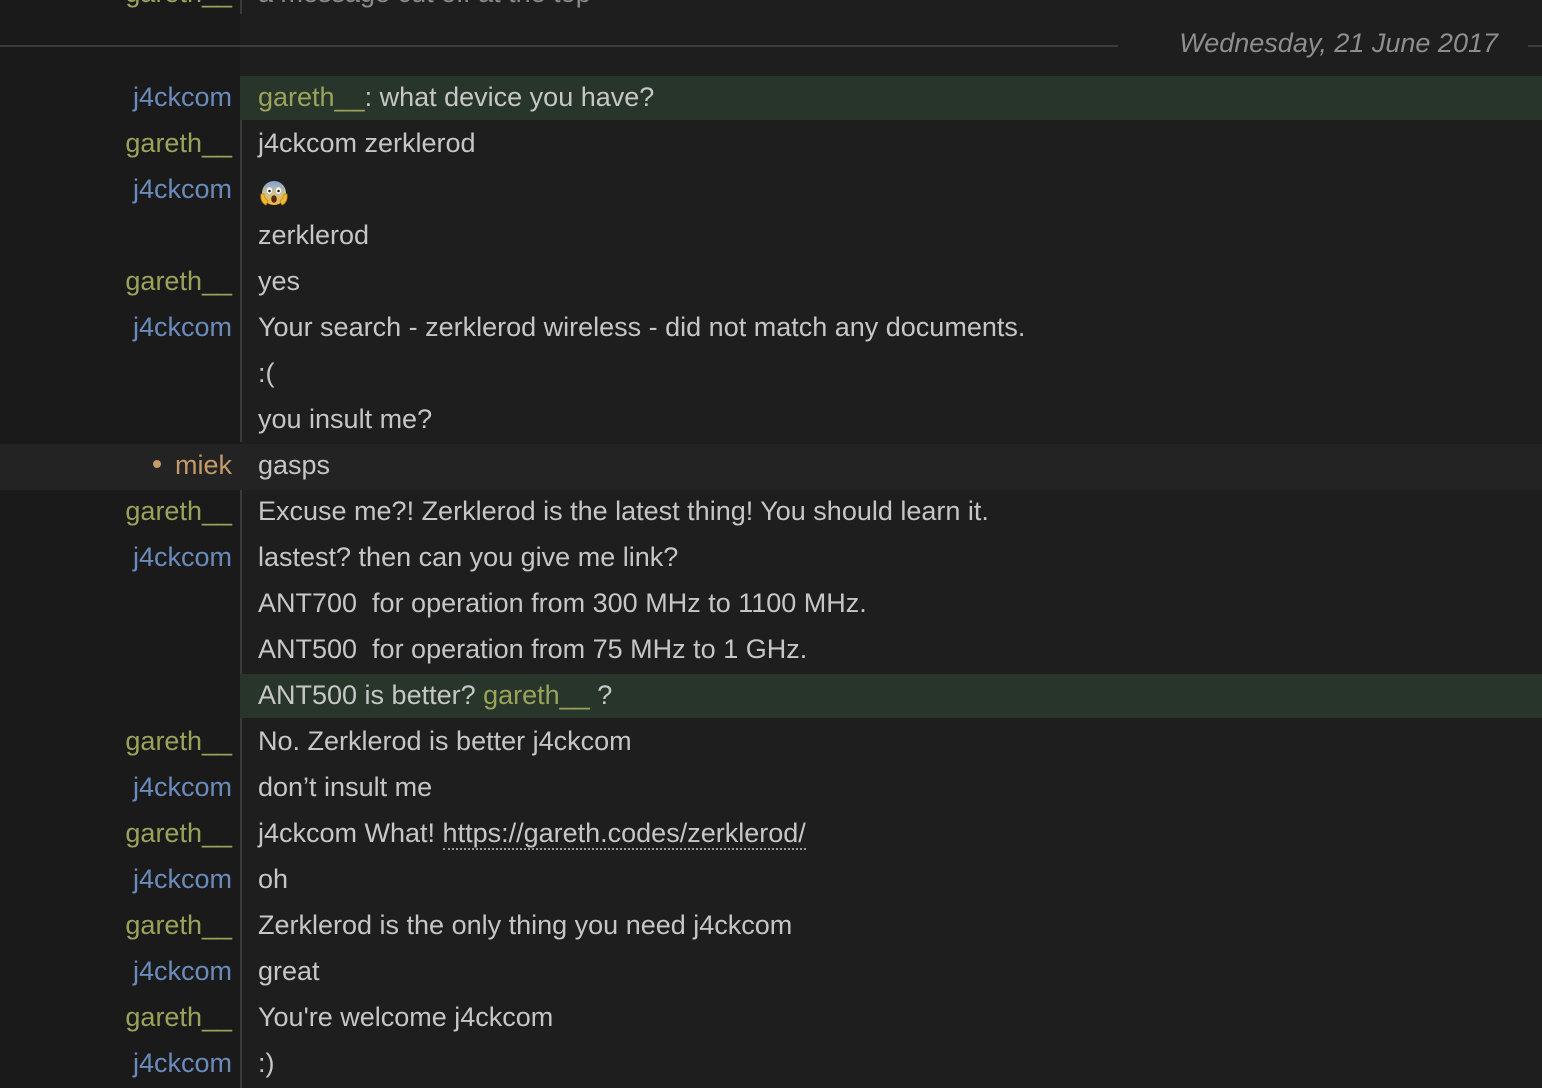  What do you see at coordinates (445, 741) in the screenshot?
I see `message-text: No. Zerklerod is better j4ckcom` at bounding box center [445, 741].